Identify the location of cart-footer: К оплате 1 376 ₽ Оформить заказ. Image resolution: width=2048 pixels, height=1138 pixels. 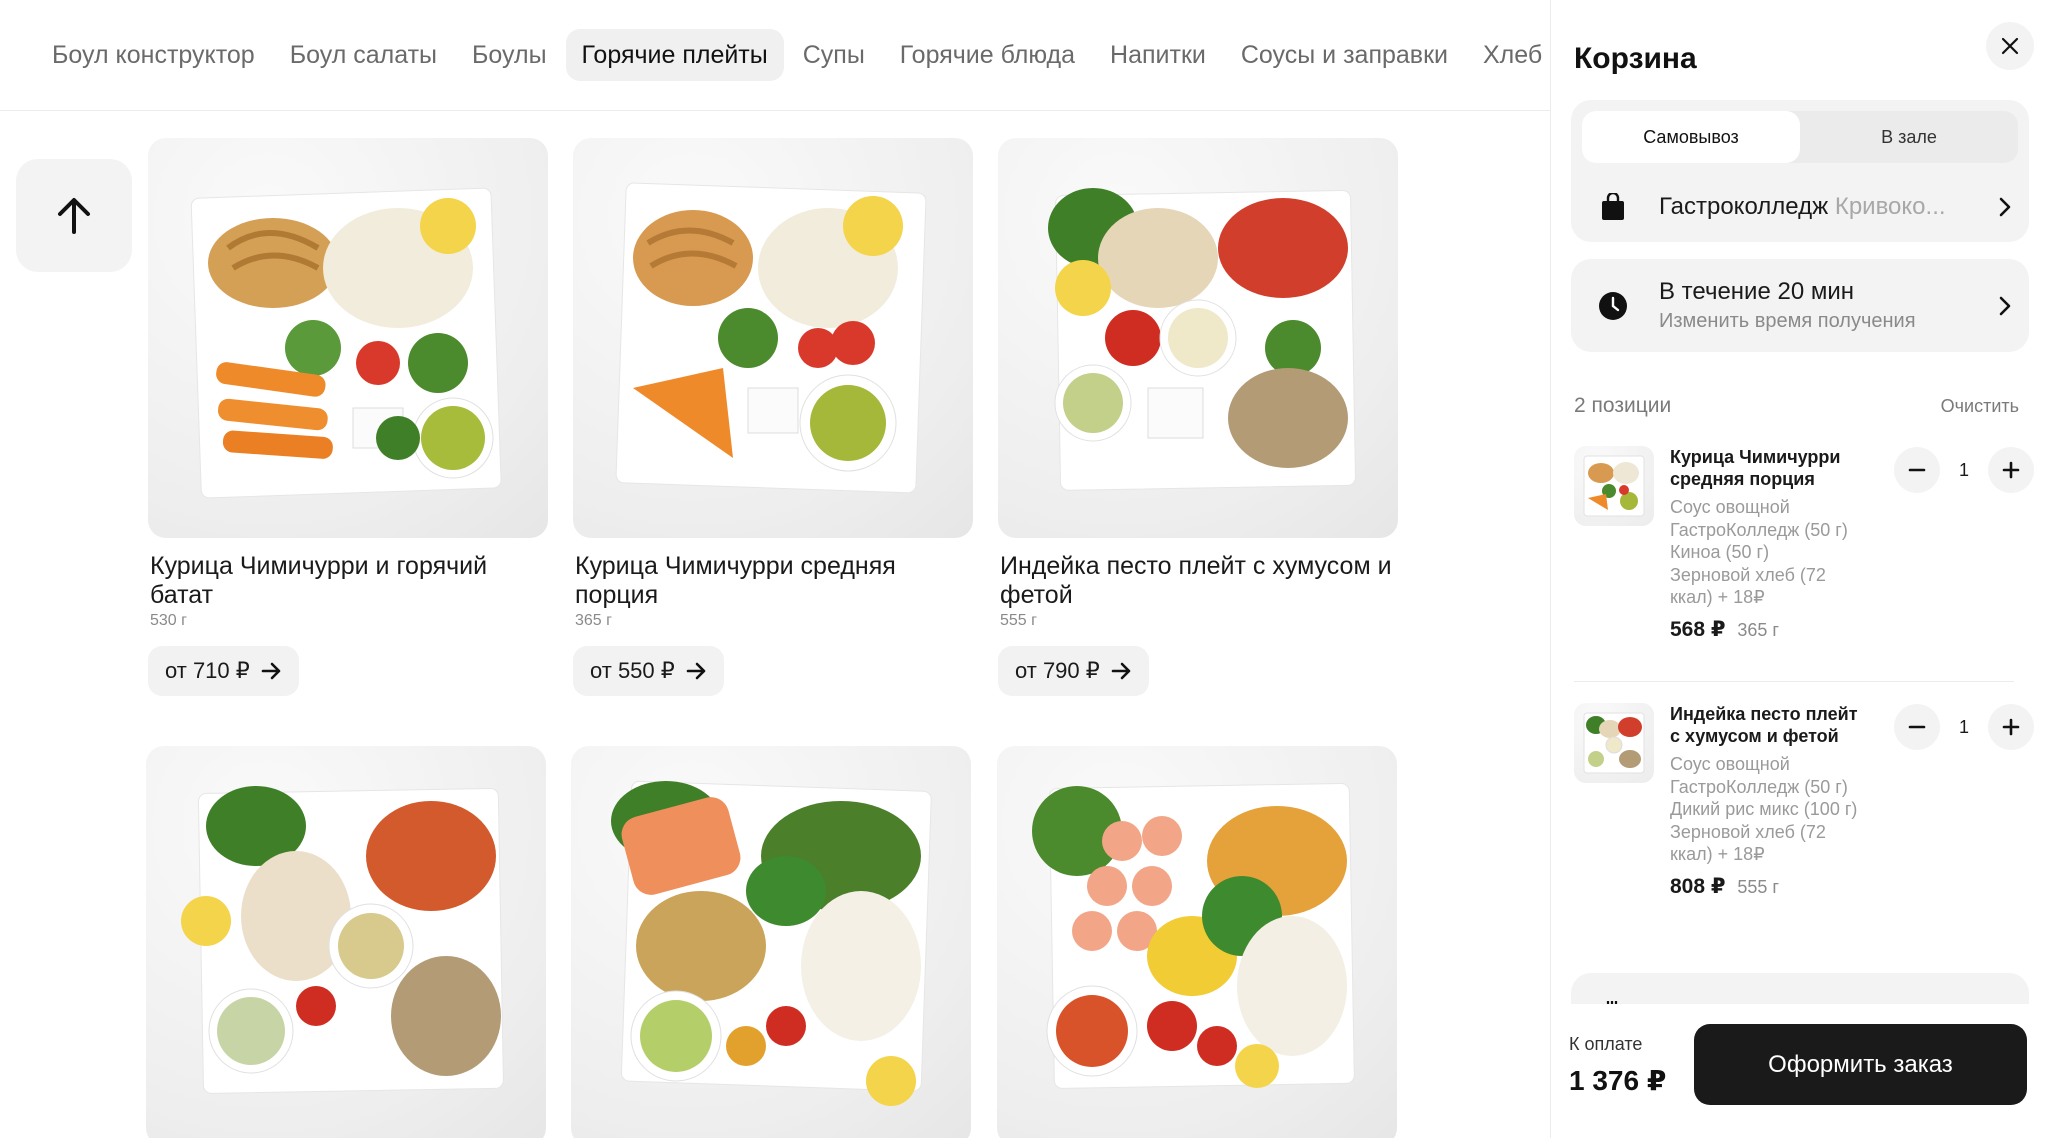
(1799, 1071).